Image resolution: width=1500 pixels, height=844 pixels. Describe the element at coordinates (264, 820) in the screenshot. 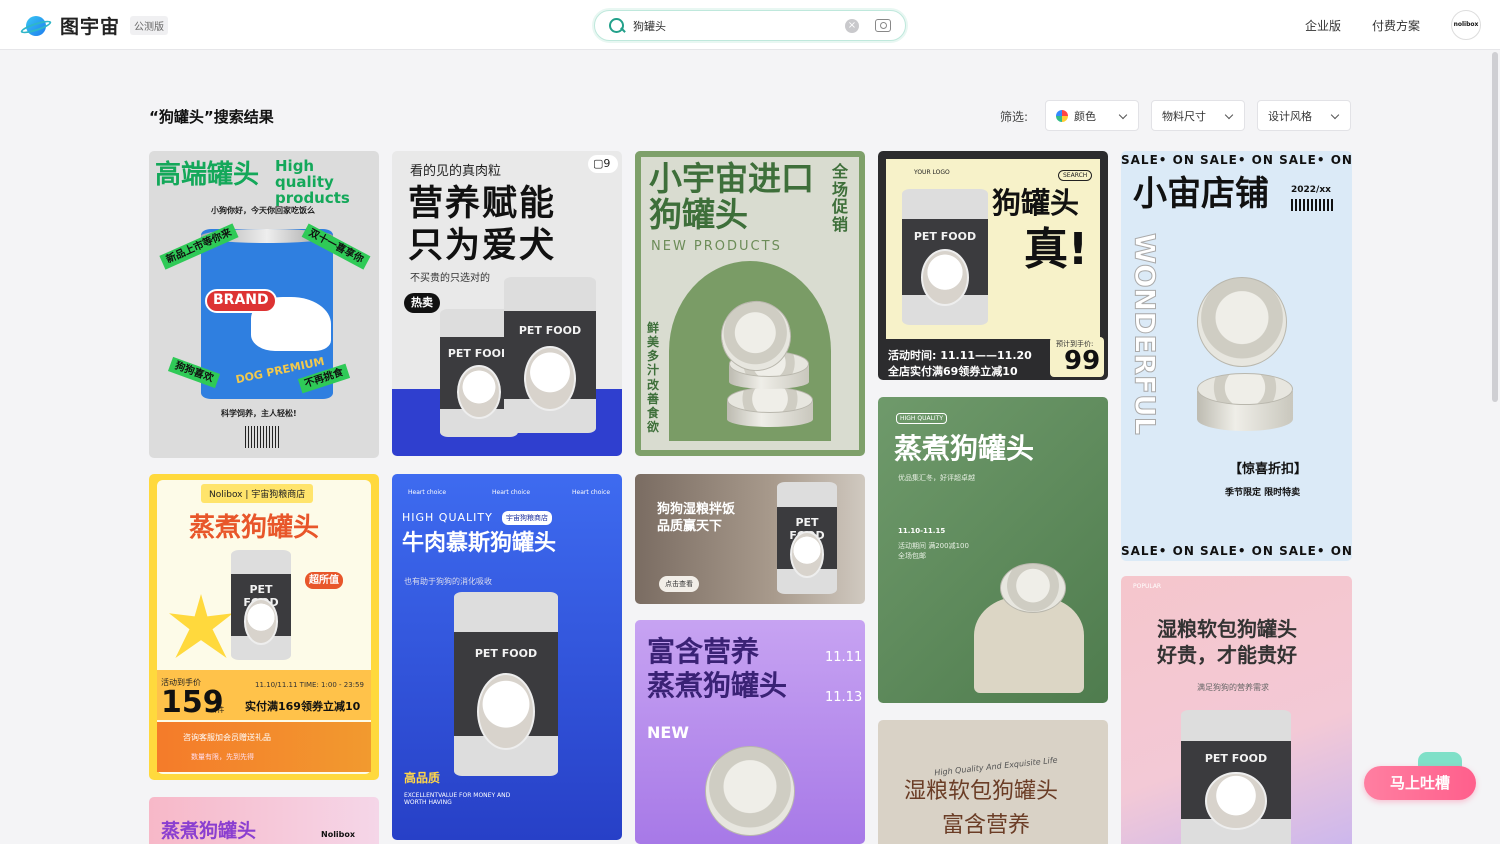

I see `result-card: 蒸煮狗罐头 Nolibox` at that location.